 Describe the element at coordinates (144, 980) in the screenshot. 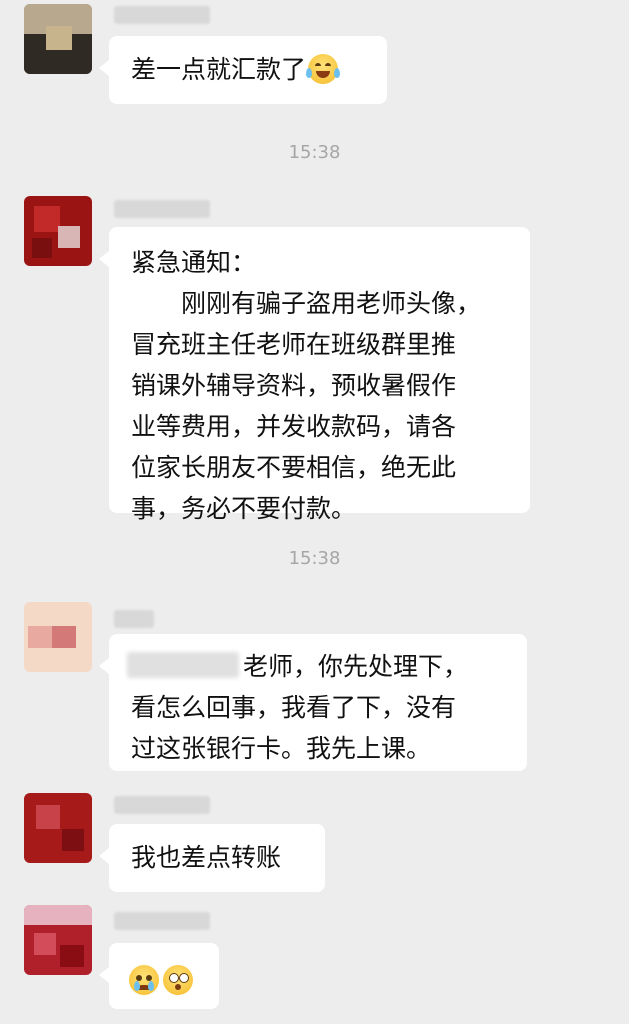

I see `crying-face-emoji-icon` at that location.